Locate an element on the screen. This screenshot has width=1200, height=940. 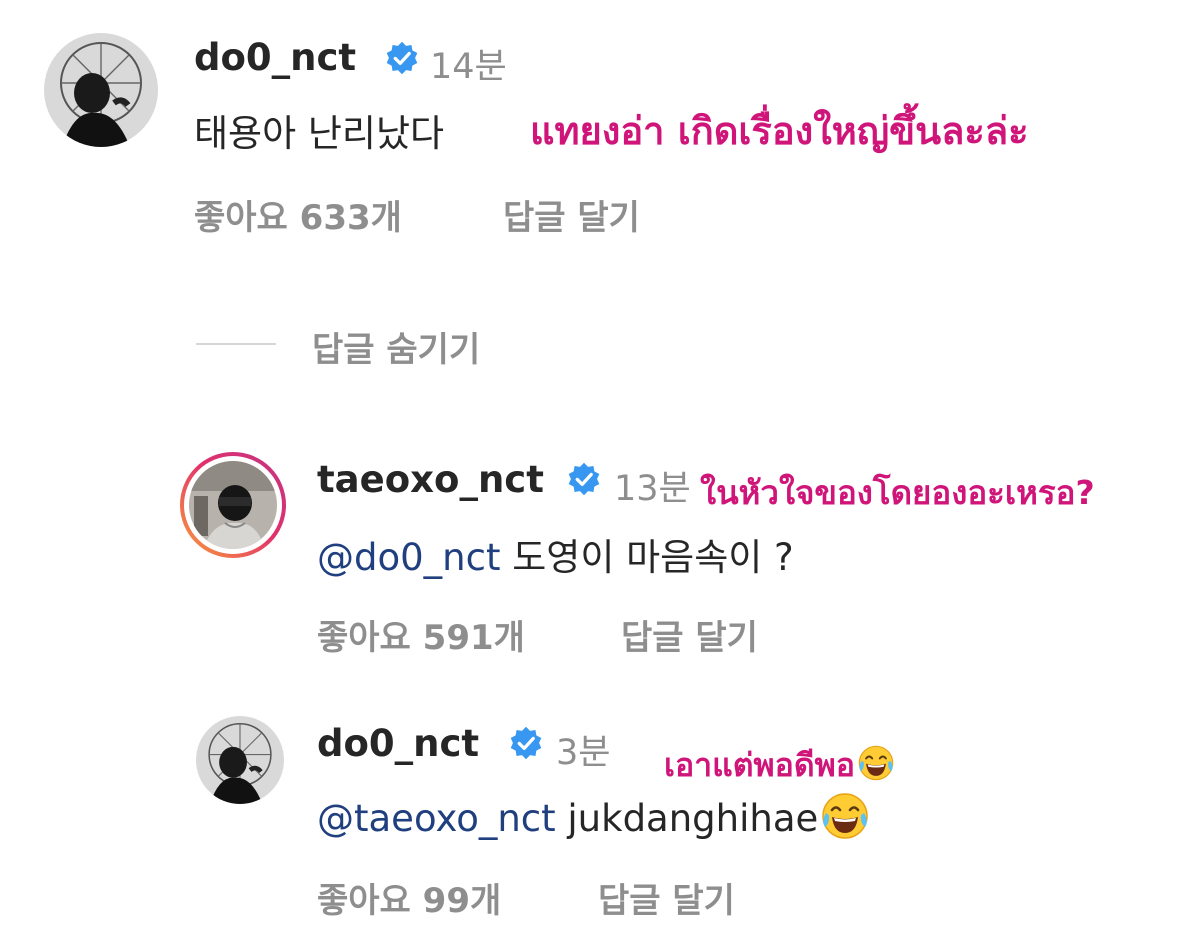
avatar-taeoxo-nct is located at coordinates (233, 505).